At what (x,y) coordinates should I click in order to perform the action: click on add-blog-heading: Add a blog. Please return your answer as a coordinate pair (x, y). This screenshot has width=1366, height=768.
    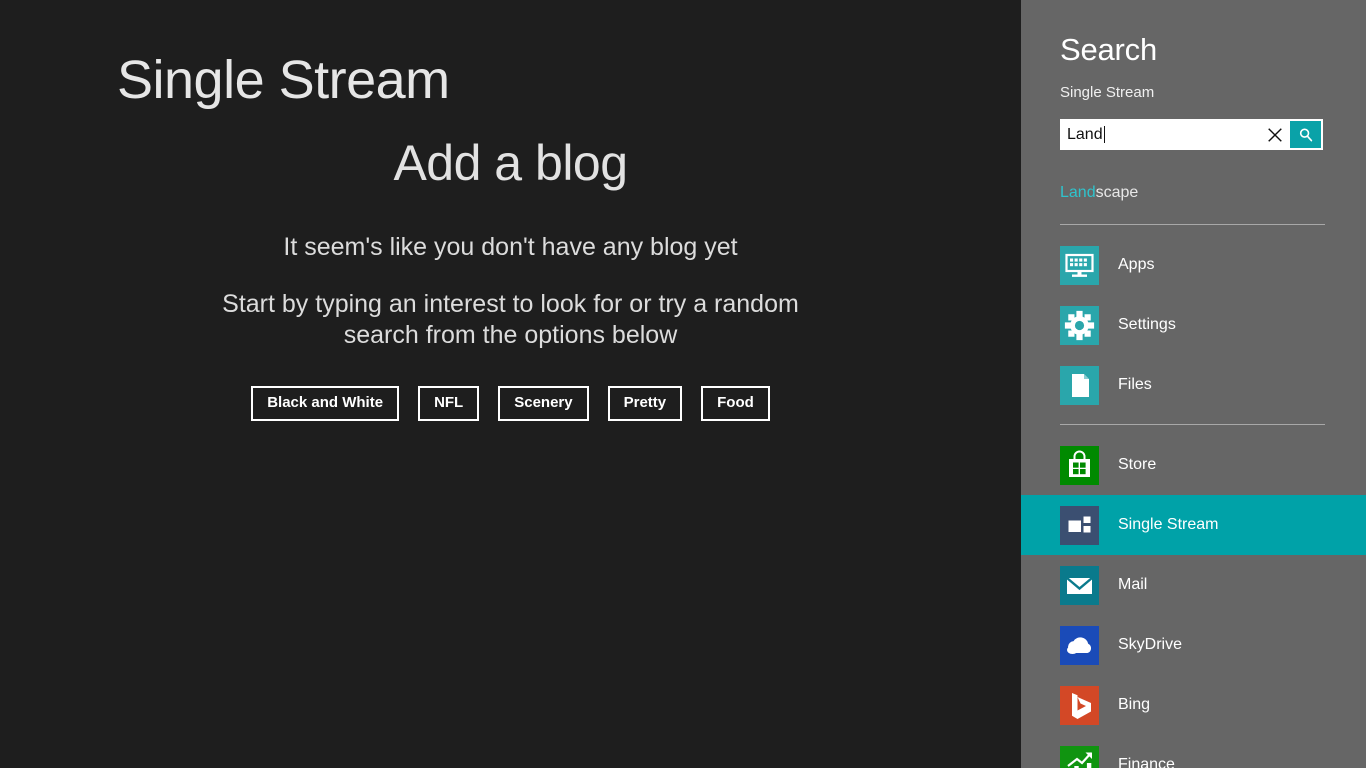
    Looking at the image, I should click on (510, 163).